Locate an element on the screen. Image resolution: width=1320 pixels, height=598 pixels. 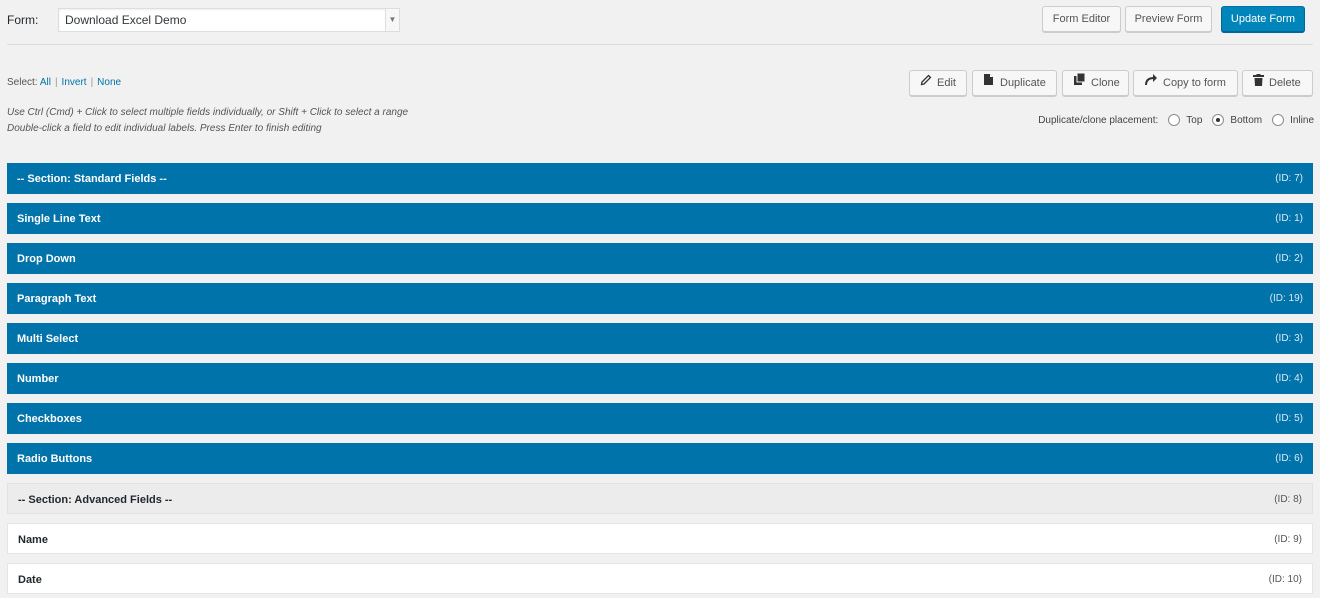
field-id: (ID: 7) is located at coordinates (1289, 178).